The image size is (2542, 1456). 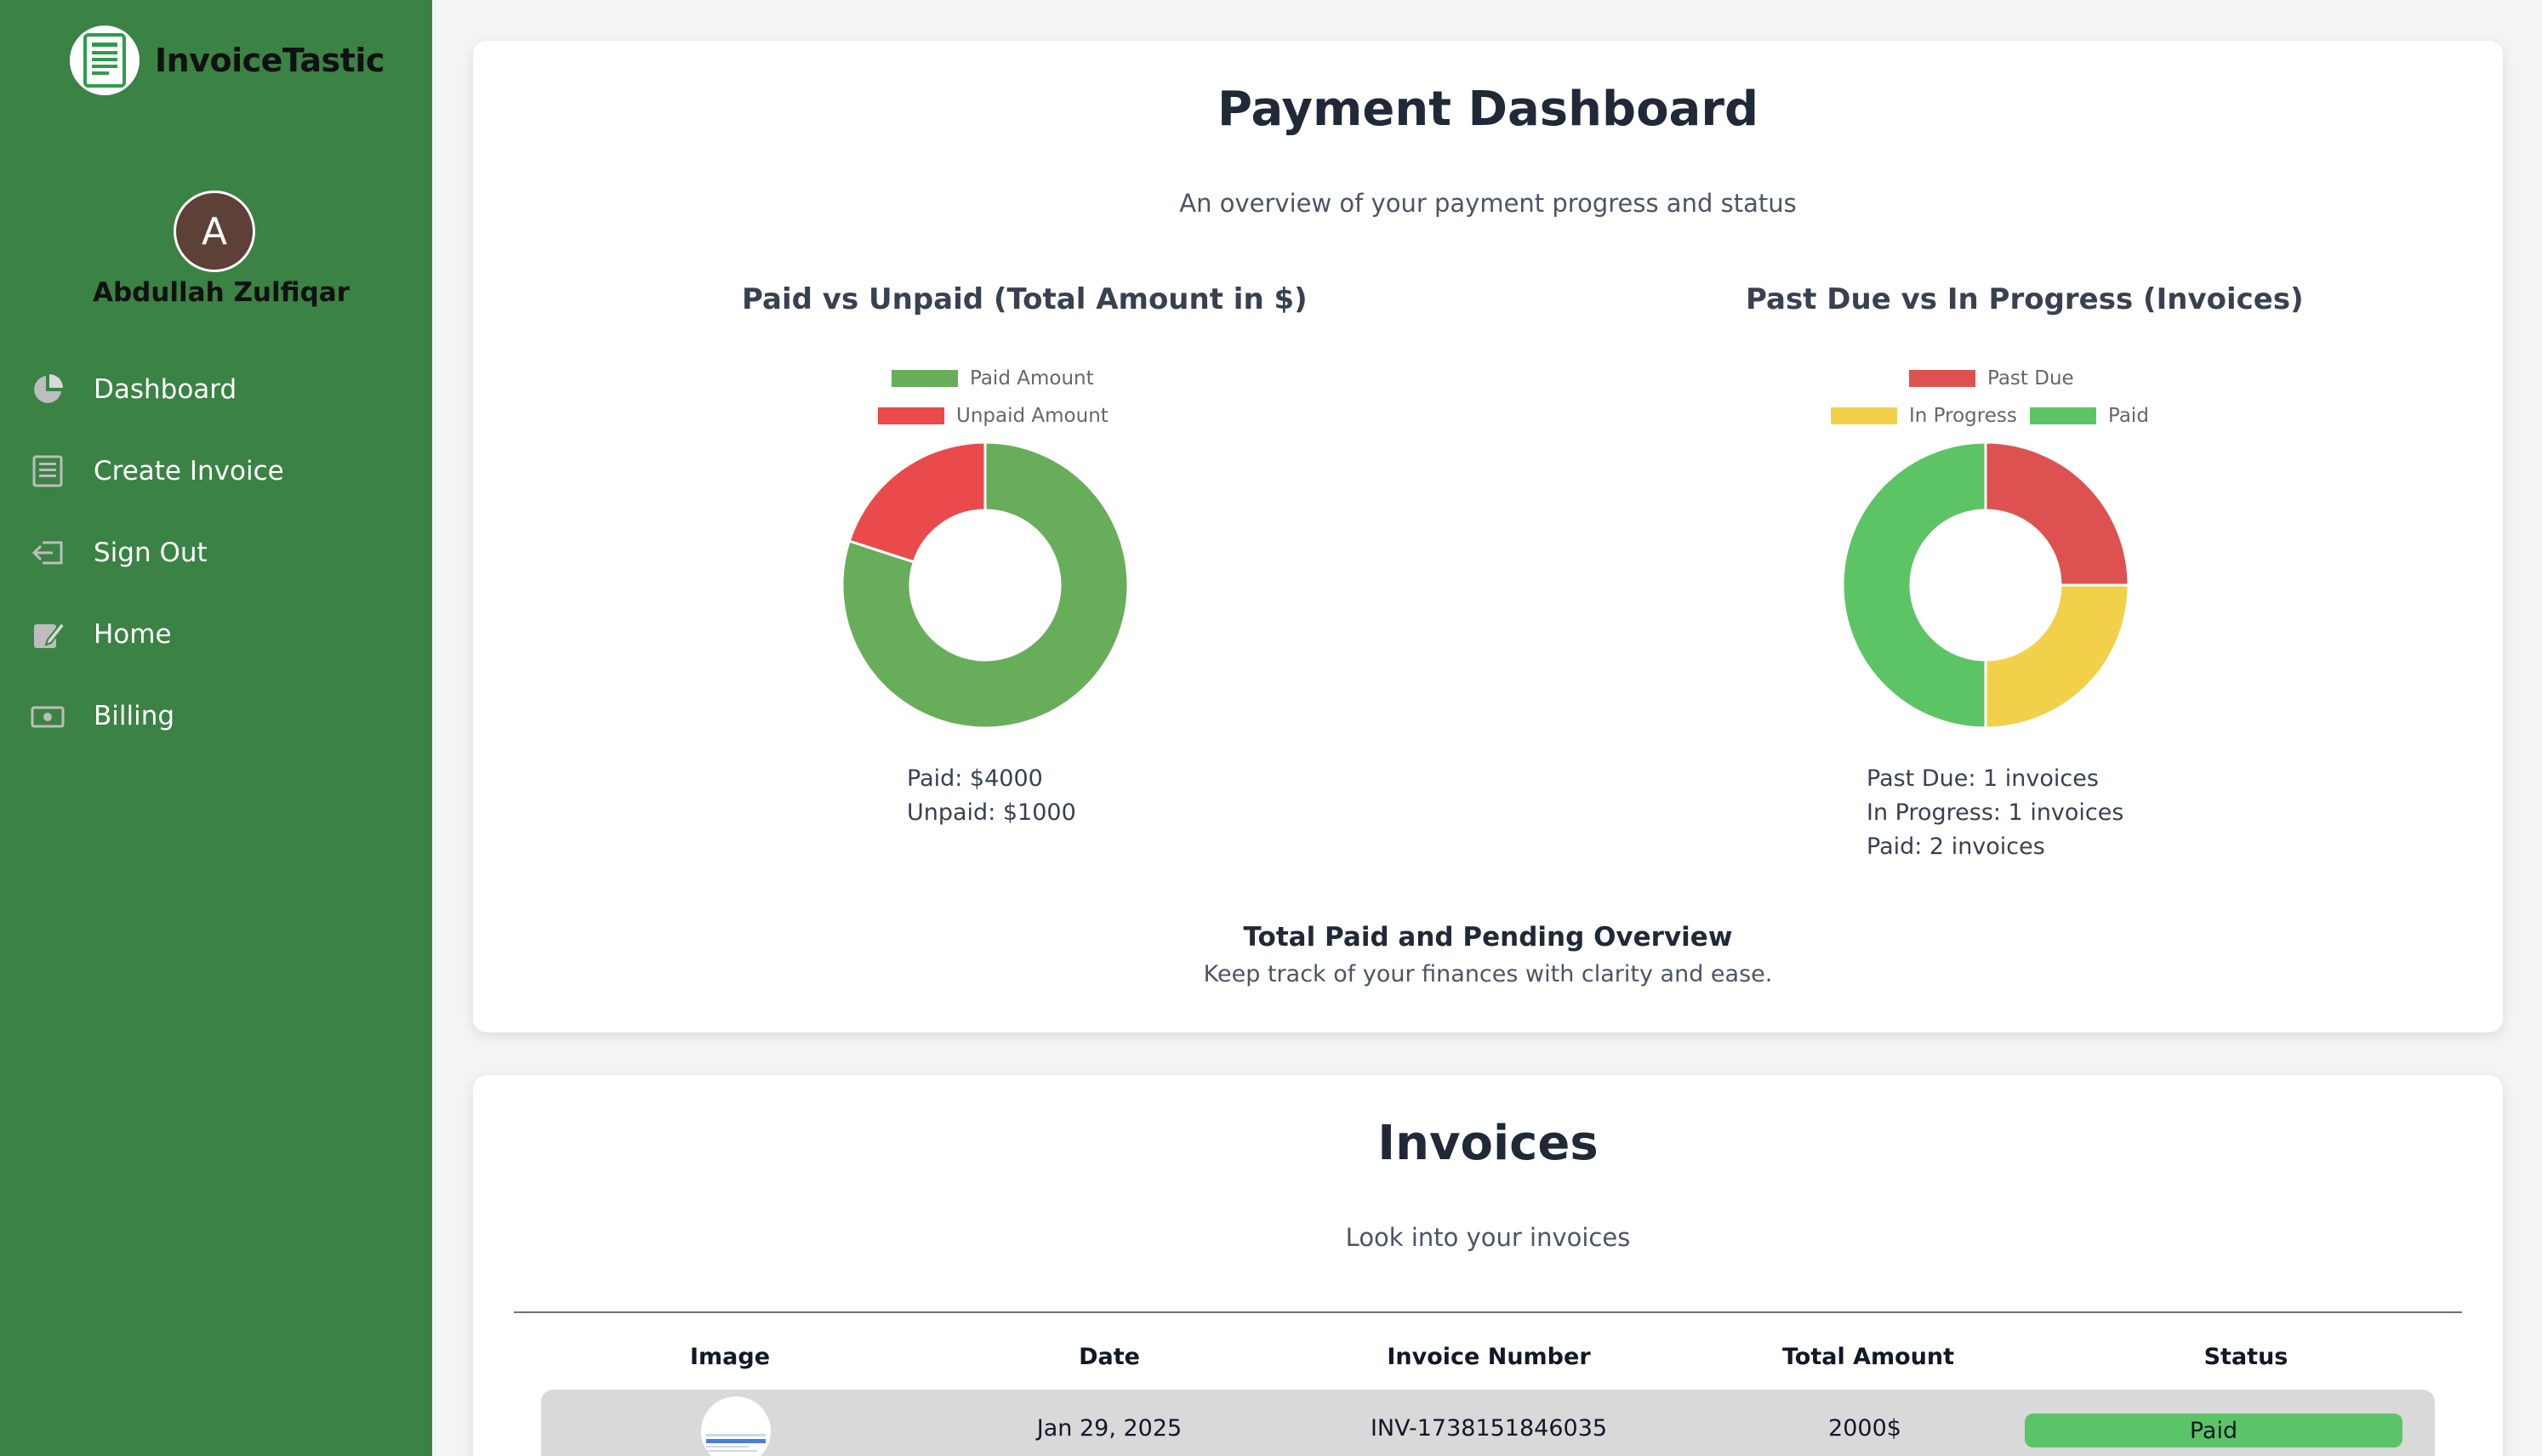 I want to click on overview-title: Total Paid and Pending Overview, so click(x=1488, y=938).